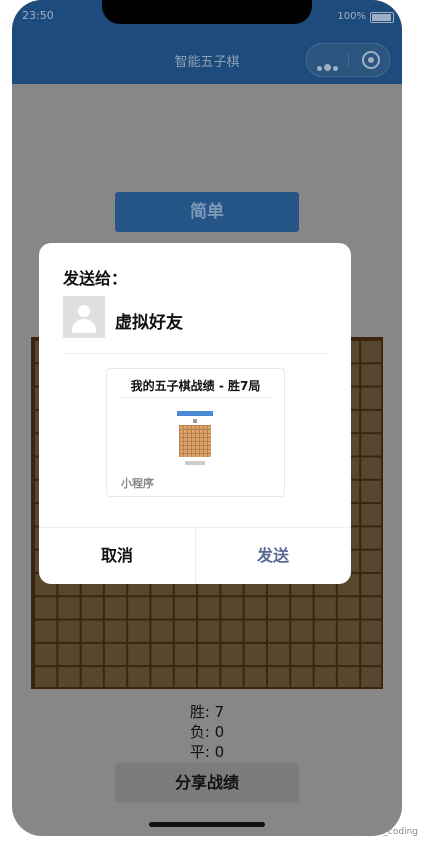  What do you see at coordinates (207, 783) in the screenshot?
I see `share-record-button: 分享战绩` at bounding box center [207, 783].